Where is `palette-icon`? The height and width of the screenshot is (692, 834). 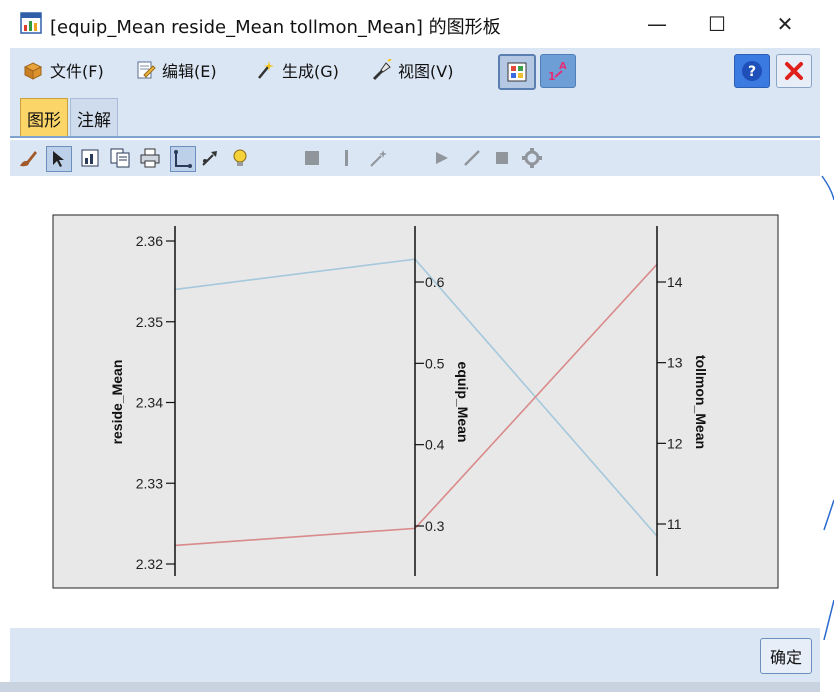
palette-icon is located at coordinates (517, 72).